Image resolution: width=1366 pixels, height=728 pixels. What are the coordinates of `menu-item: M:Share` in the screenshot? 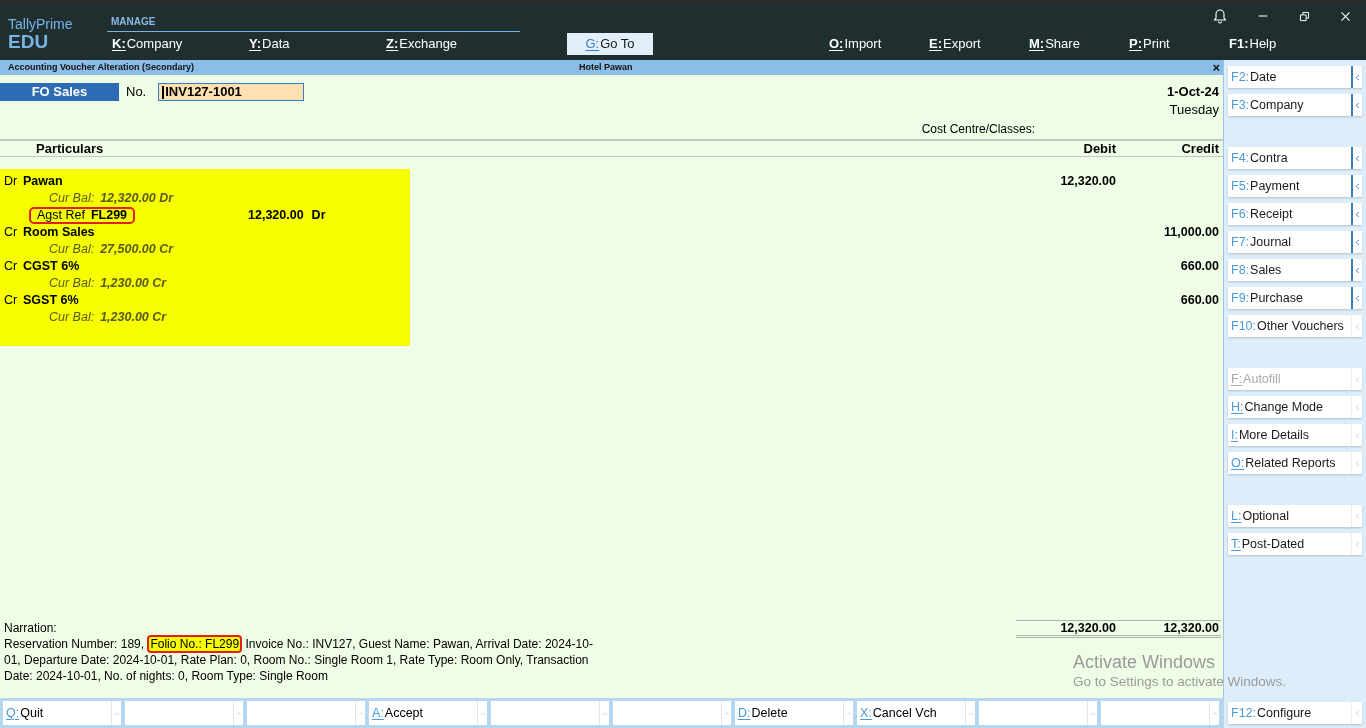 It's located at (1054, 44).